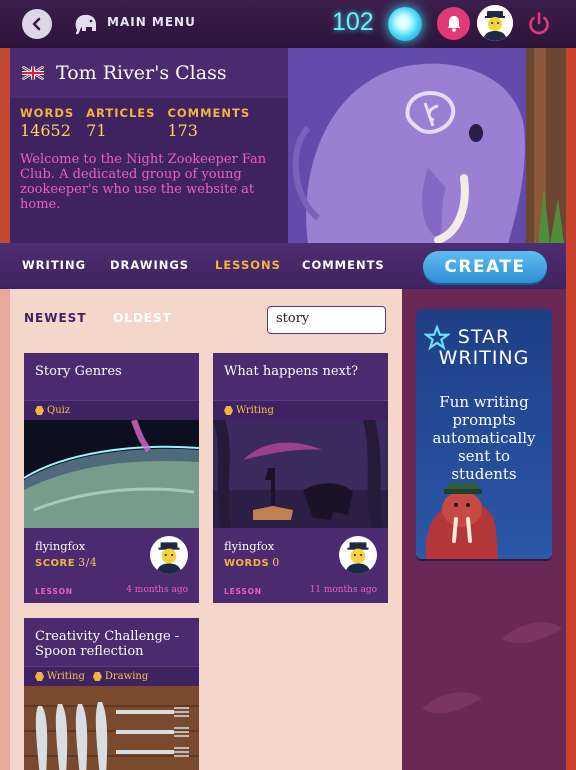 The height and width of the screenshot is (770, 576). What do you see at coordinates (54, 265) in the screenshot?
I see `tab-writing: Writing` at bounding box center [54, 265].